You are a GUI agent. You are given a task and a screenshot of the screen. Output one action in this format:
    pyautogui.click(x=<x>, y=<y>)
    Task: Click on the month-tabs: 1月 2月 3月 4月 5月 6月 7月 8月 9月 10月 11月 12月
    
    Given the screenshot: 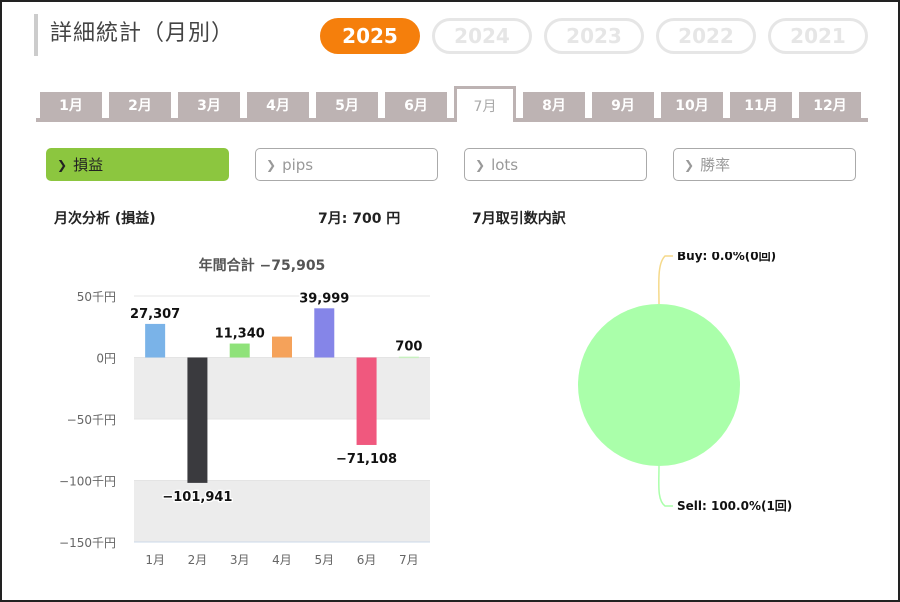 What is the action you would take?
    pyautogui.click(x=452, y=104)
    